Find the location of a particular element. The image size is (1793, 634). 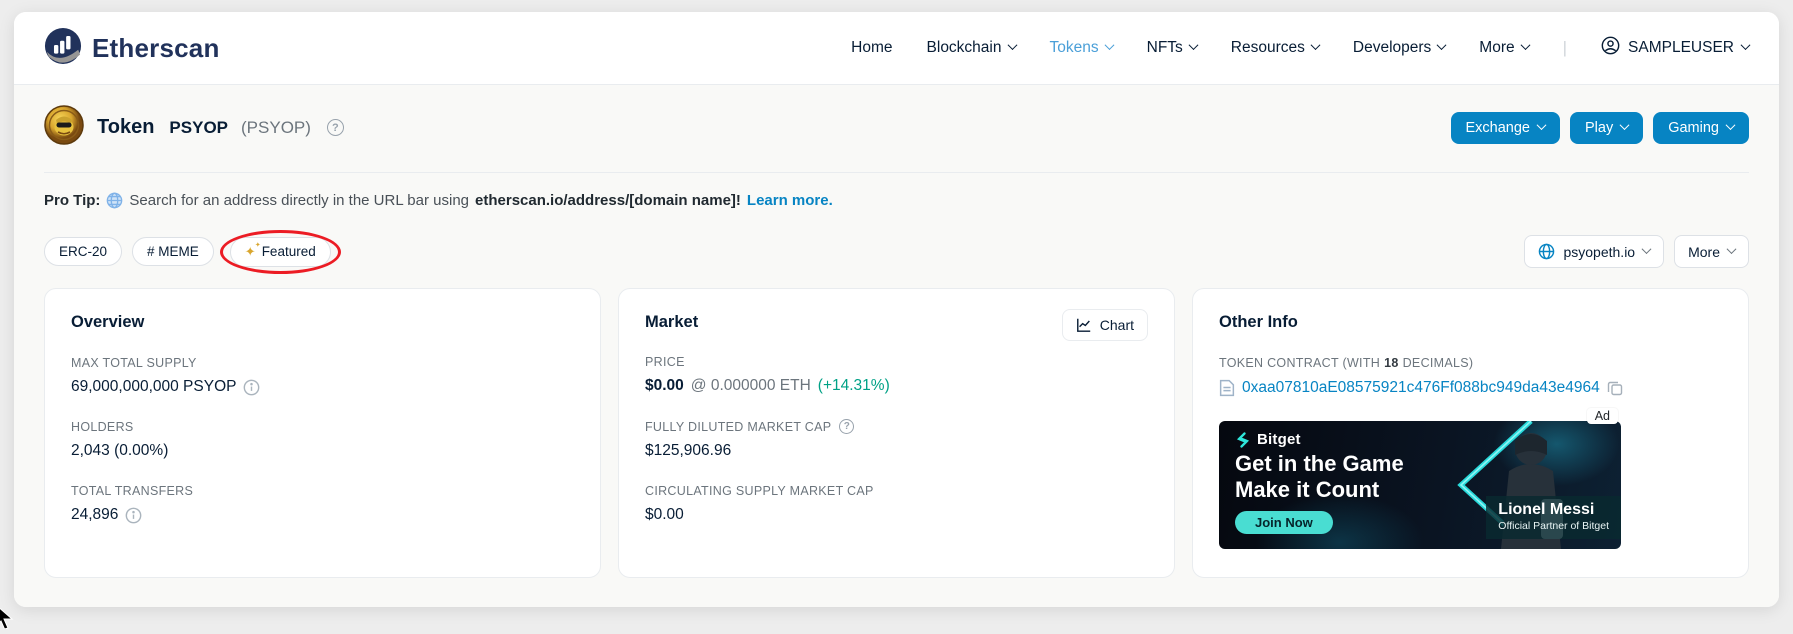

token-symbol: (PSYOP) is located at coordinates (276, 127).